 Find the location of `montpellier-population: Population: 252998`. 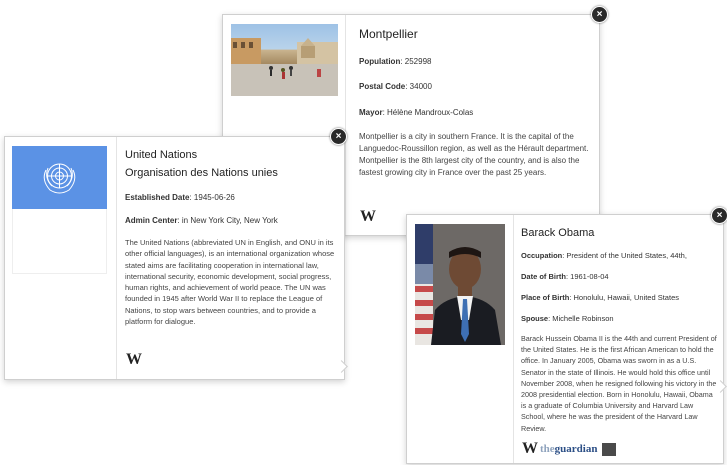

montpellier-population: Population: 252998 is located at coordinates (395, 61).